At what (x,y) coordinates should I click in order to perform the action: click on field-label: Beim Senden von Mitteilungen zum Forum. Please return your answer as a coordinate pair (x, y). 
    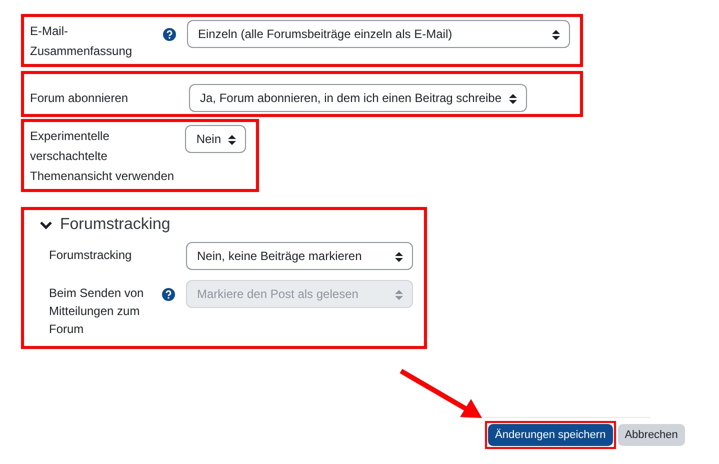
    Looking at the image, I should click on (97, 311).